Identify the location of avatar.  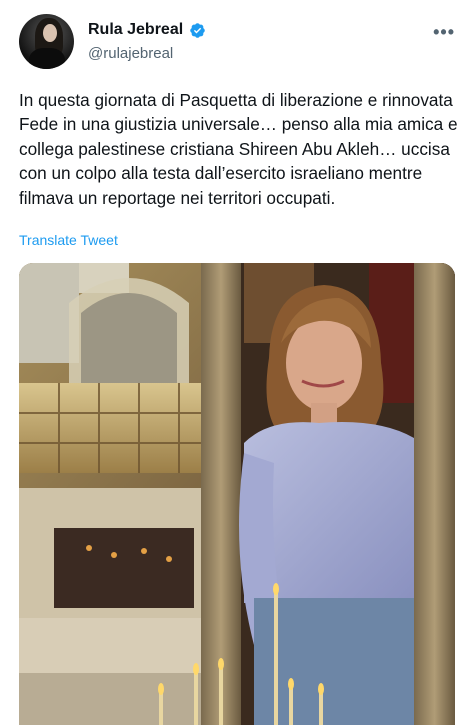
(46, 41).